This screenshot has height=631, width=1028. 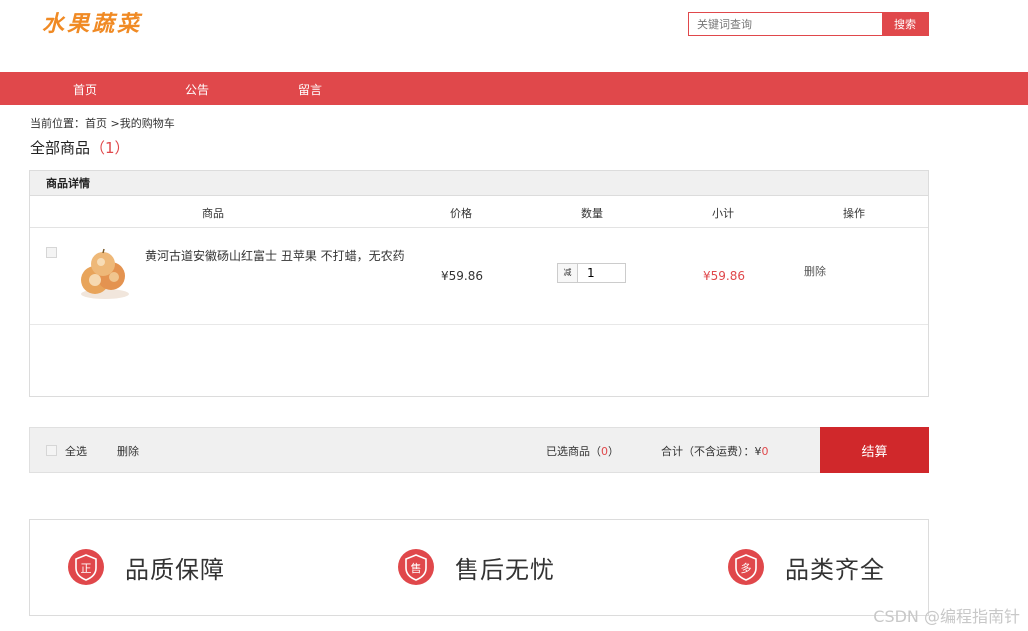 What do you see at coordinates (275, 256) in the screenshot?
I see `product-name: 黄河古道安徽砀山红富士 丑苹果 不打蜡，无农药` at bounding box center [275, 256].